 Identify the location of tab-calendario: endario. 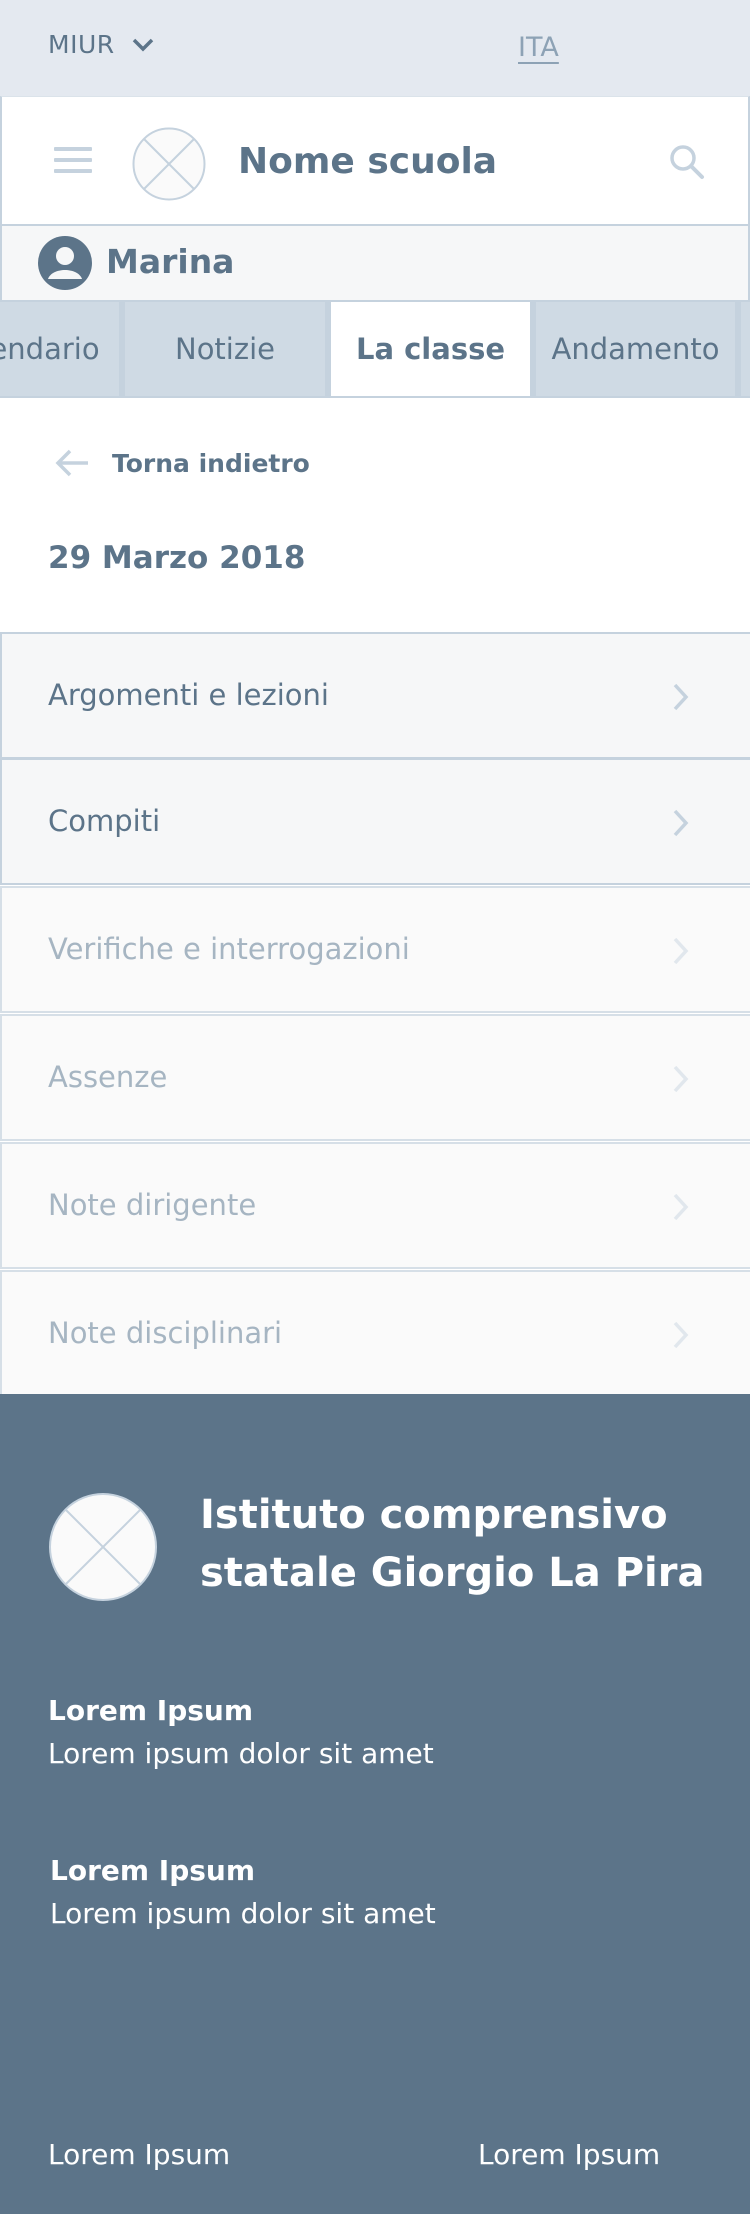
(61, 349).